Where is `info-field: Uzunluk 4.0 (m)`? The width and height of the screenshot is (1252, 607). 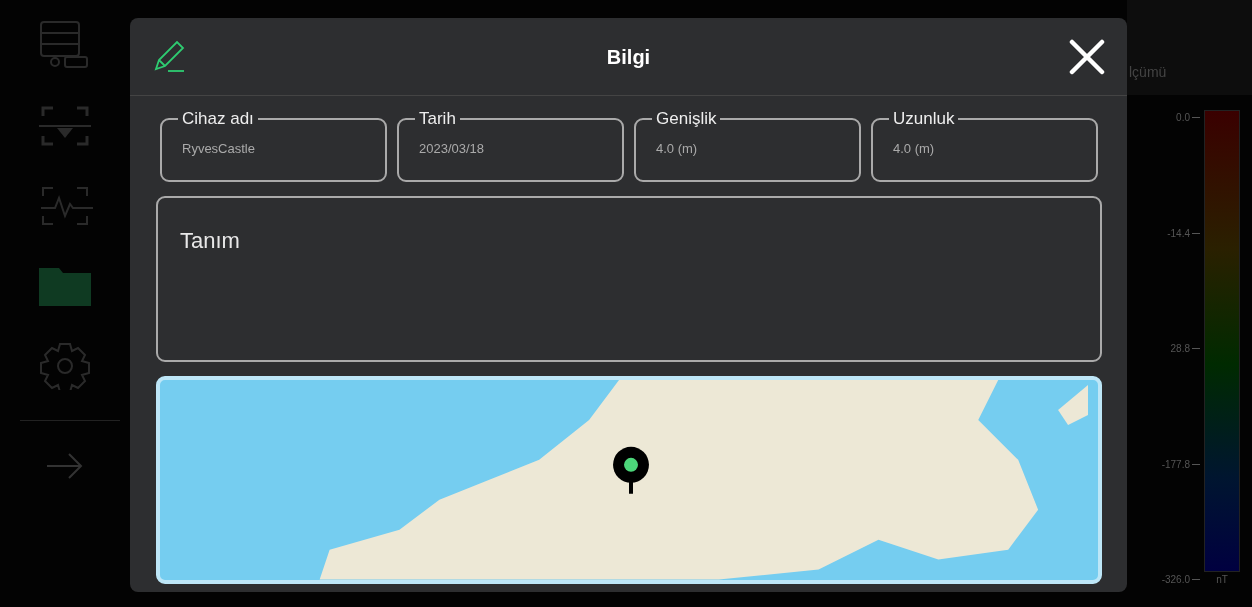 info-field: Uzunluk 4.0 (m) is located at coordinates (984, 146).